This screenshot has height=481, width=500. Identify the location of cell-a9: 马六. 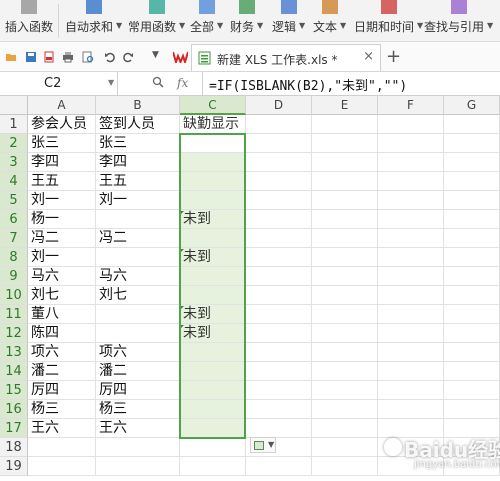
(62, 276).